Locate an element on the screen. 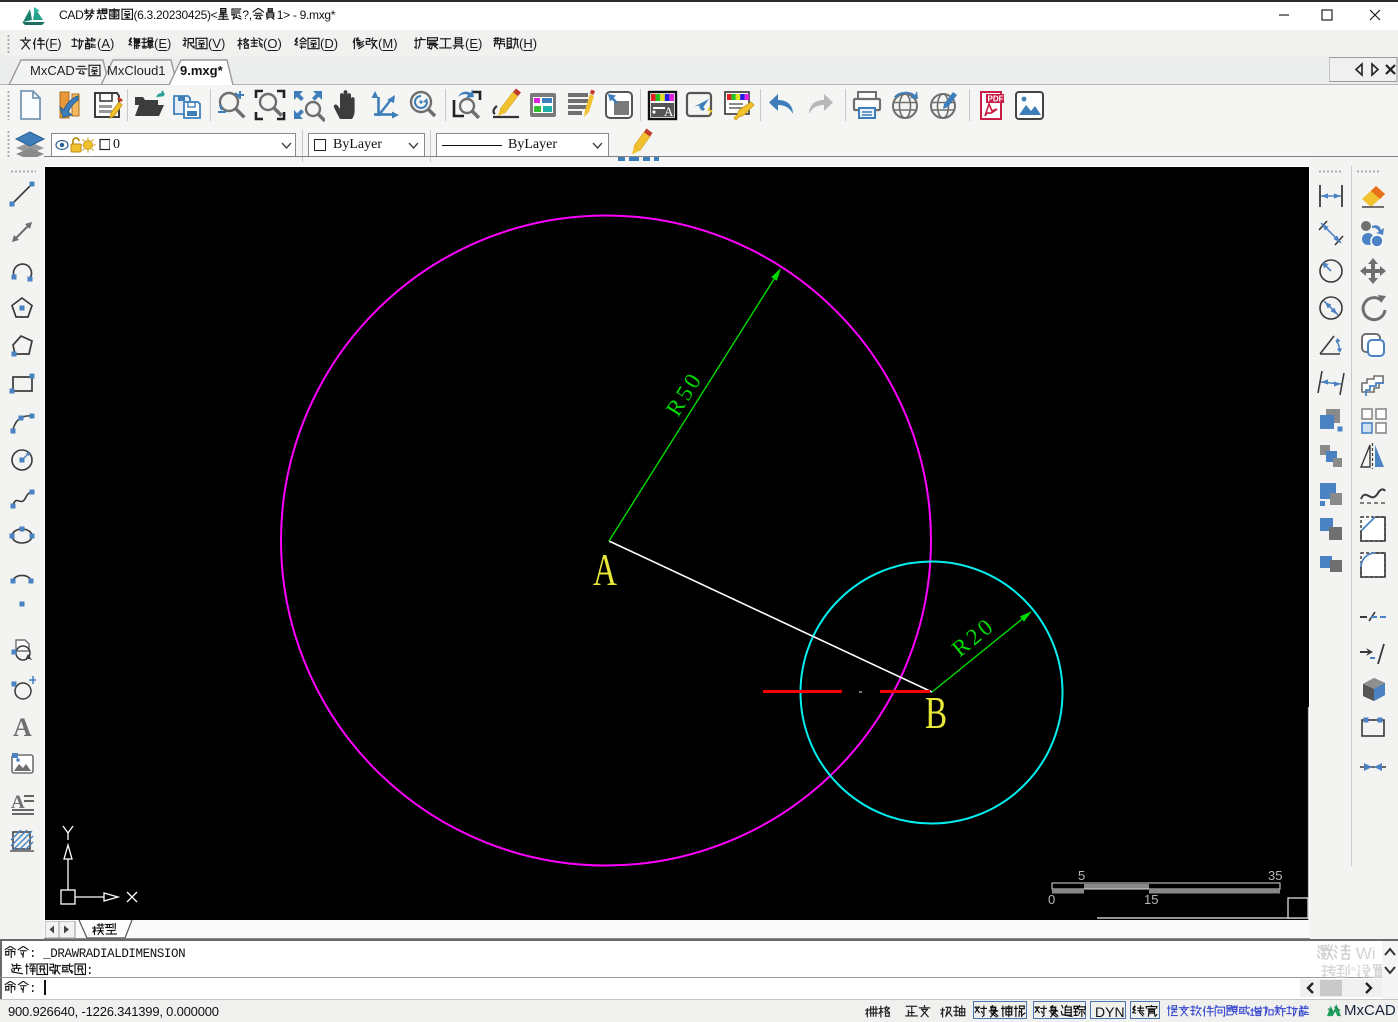  svg-text: 0 is located at coordinates (1051, 899).